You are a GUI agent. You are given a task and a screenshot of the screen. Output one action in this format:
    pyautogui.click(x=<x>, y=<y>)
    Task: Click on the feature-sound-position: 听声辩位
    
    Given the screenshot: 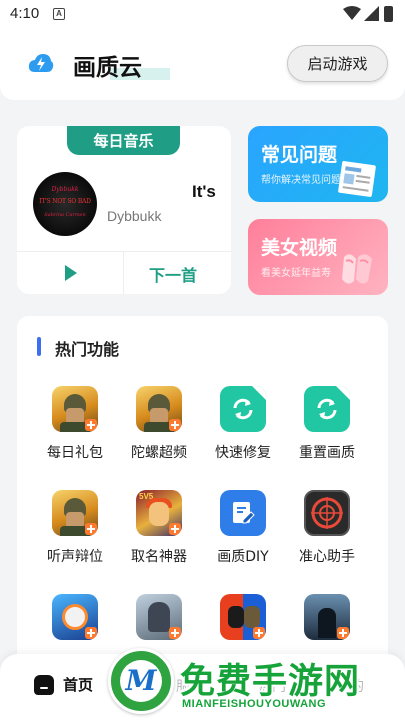 What is the action you would take?
    pyautogui.click(x=75, y=535)
    